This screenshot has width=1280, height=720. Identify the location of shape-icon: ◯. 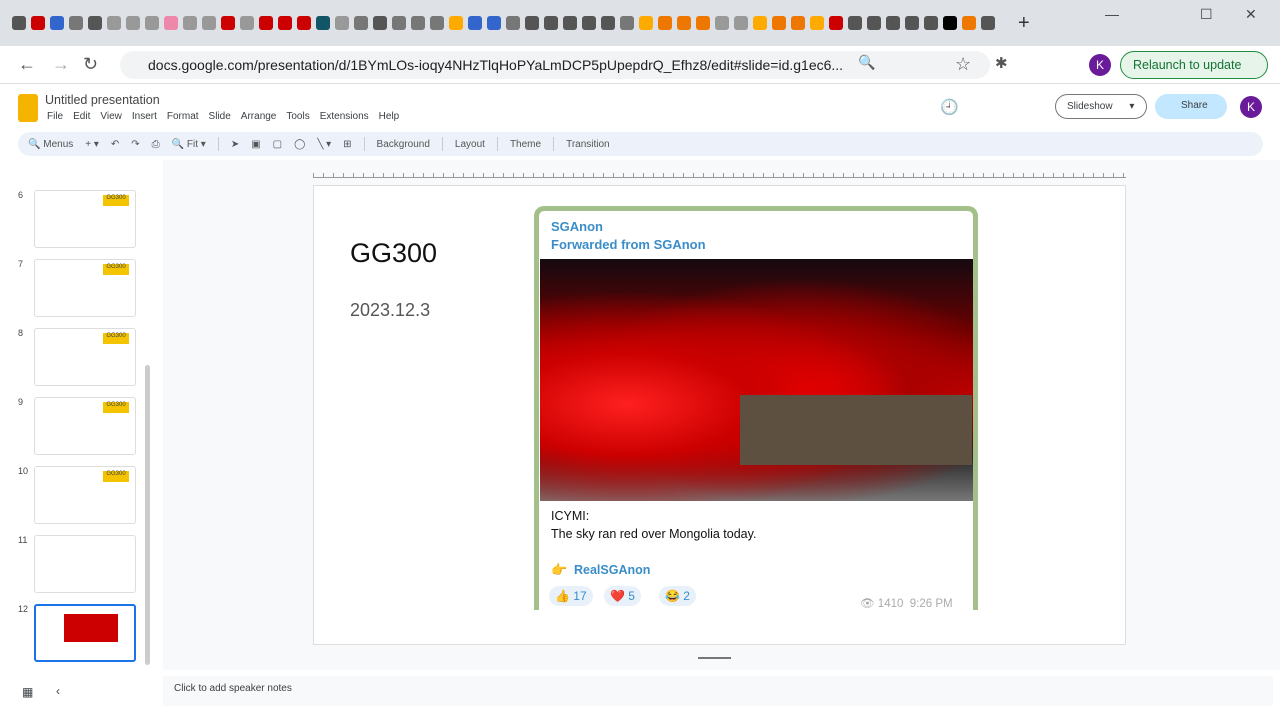
(299, 144).